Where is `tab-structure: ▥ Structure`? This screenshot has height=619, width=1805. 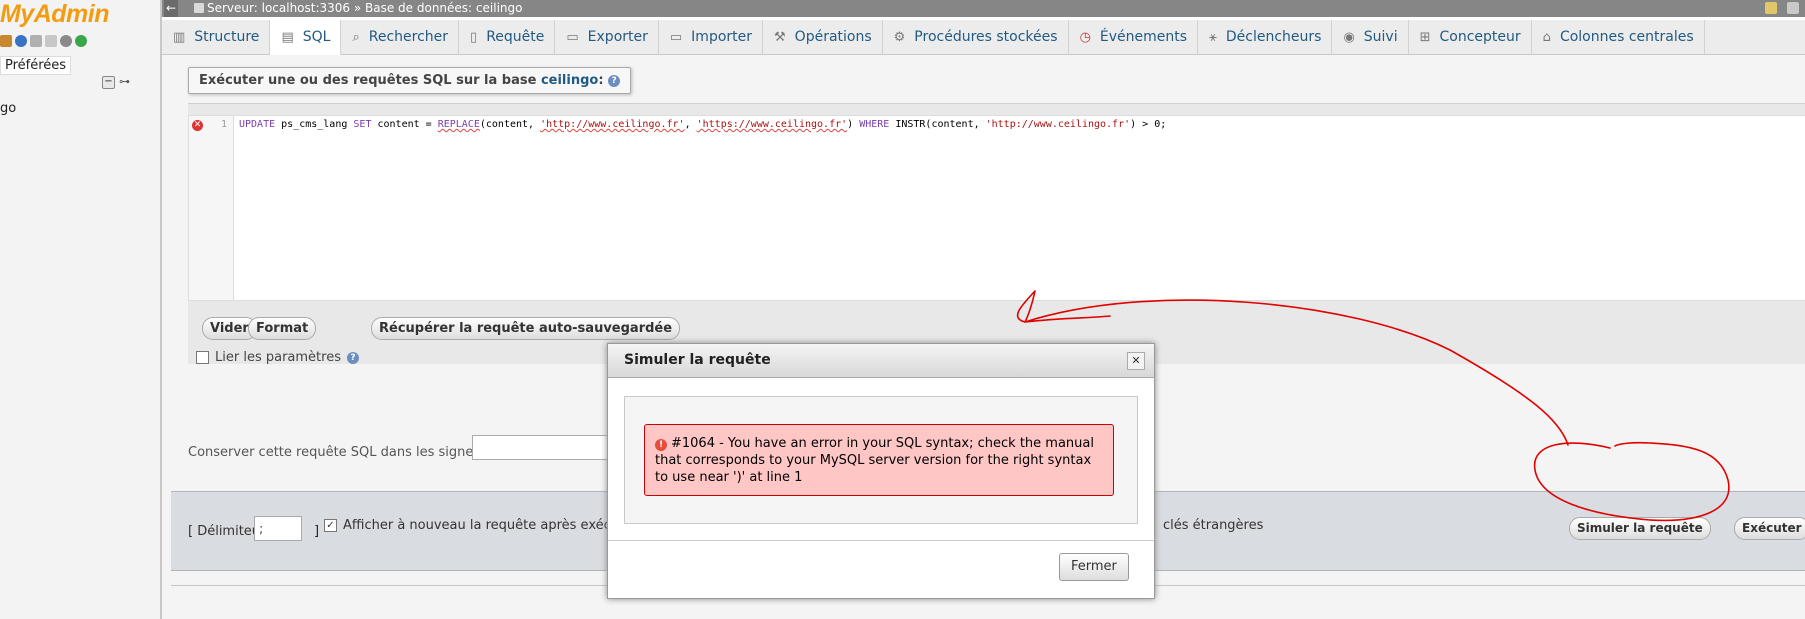 tab-structure: ▥ Structure is located at coordinates (216, 37).